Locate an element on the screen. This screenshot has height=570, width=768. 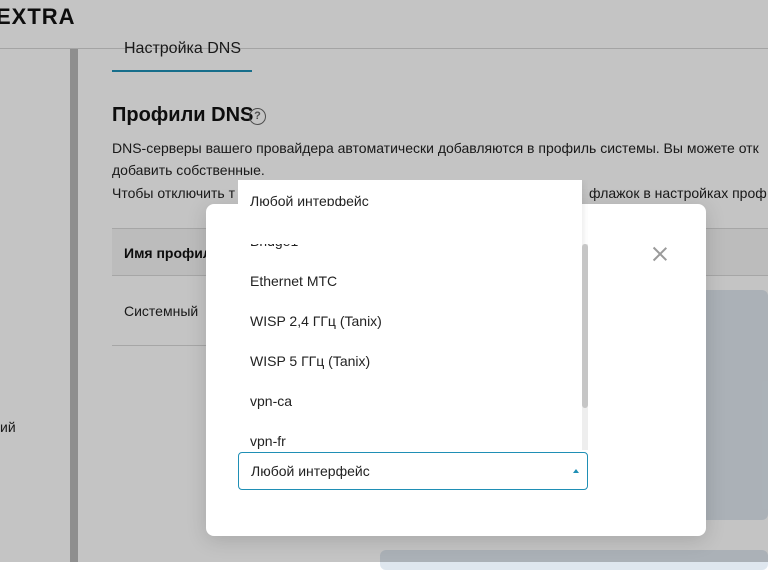
dropdown-scrollbar-thumb is located at coordinates (585, 326).